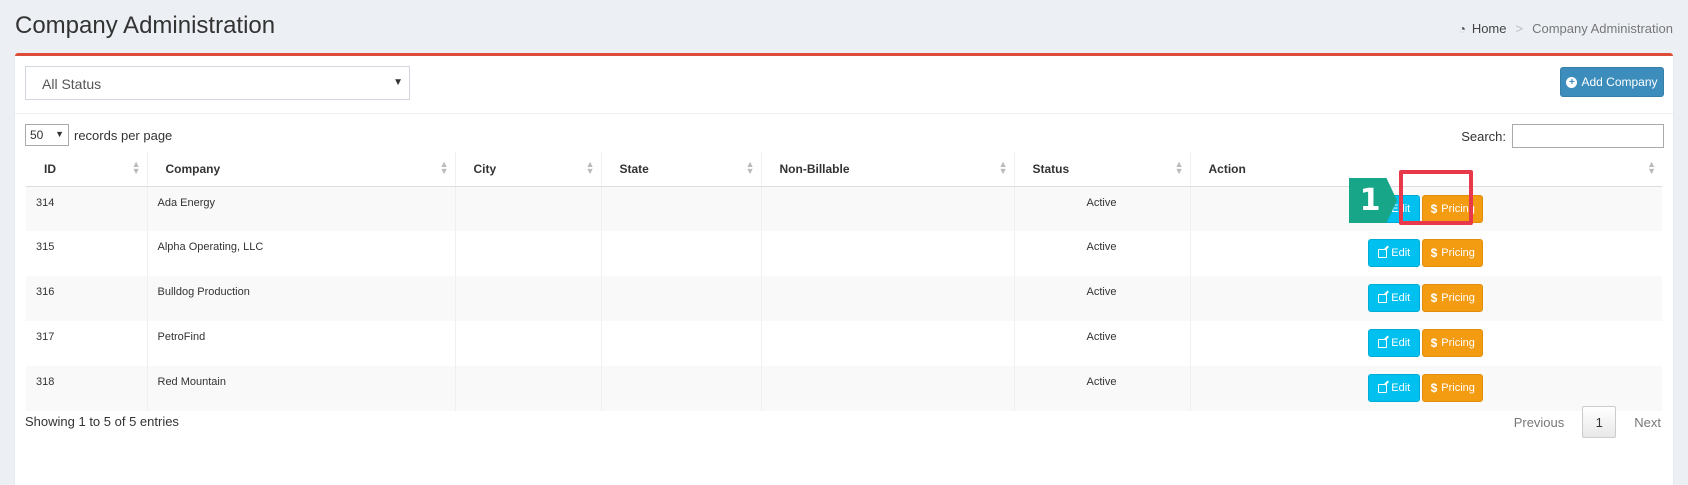  What do you see at coordinates (87, 343) in the screenshot?
I see `cell-id: 317` at bounding box center [87, 343].